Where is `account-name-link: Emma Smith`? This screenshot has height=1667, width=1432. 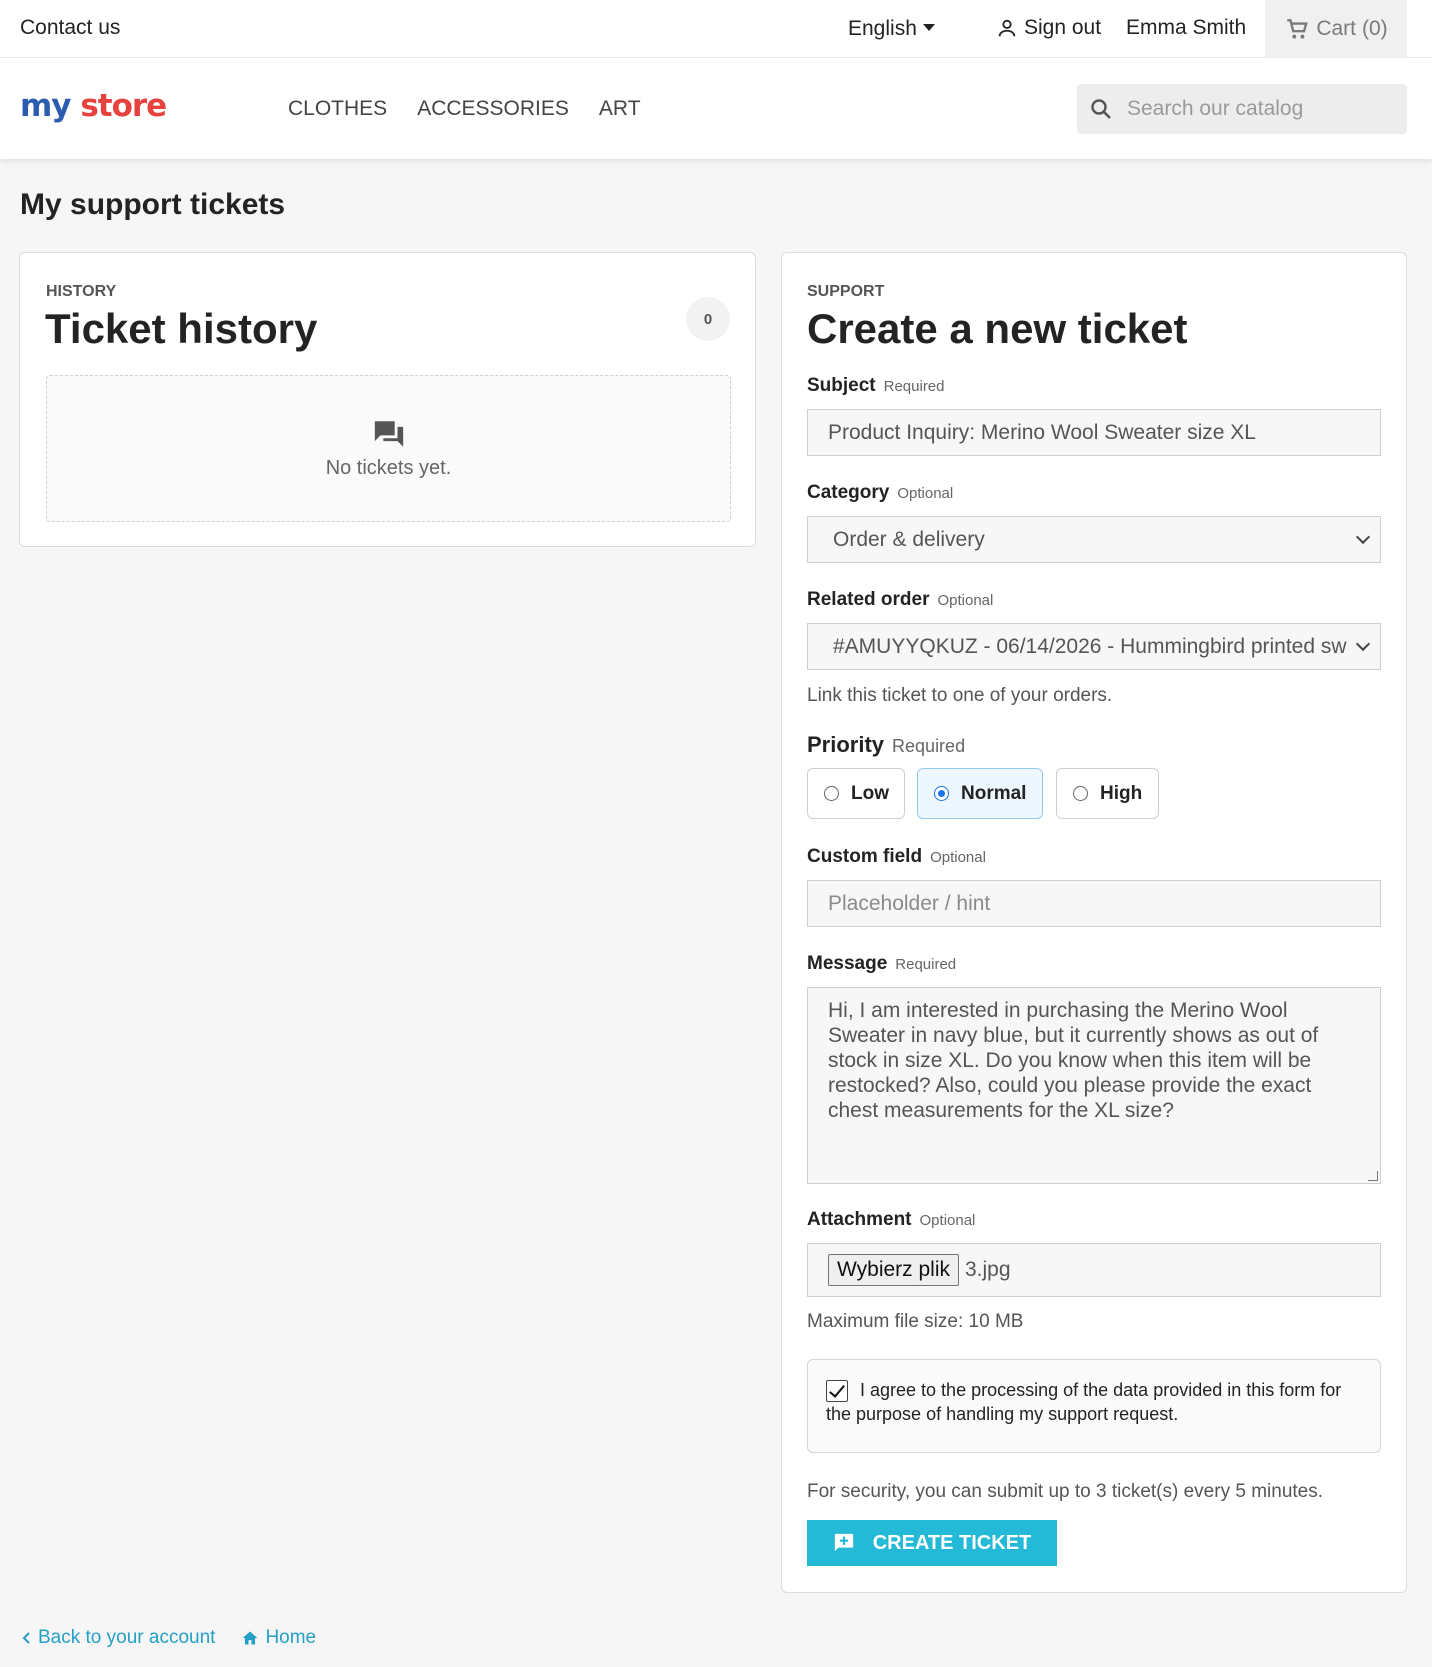
account-name-link: Emma Smith is located at coordinates (1186, 28).